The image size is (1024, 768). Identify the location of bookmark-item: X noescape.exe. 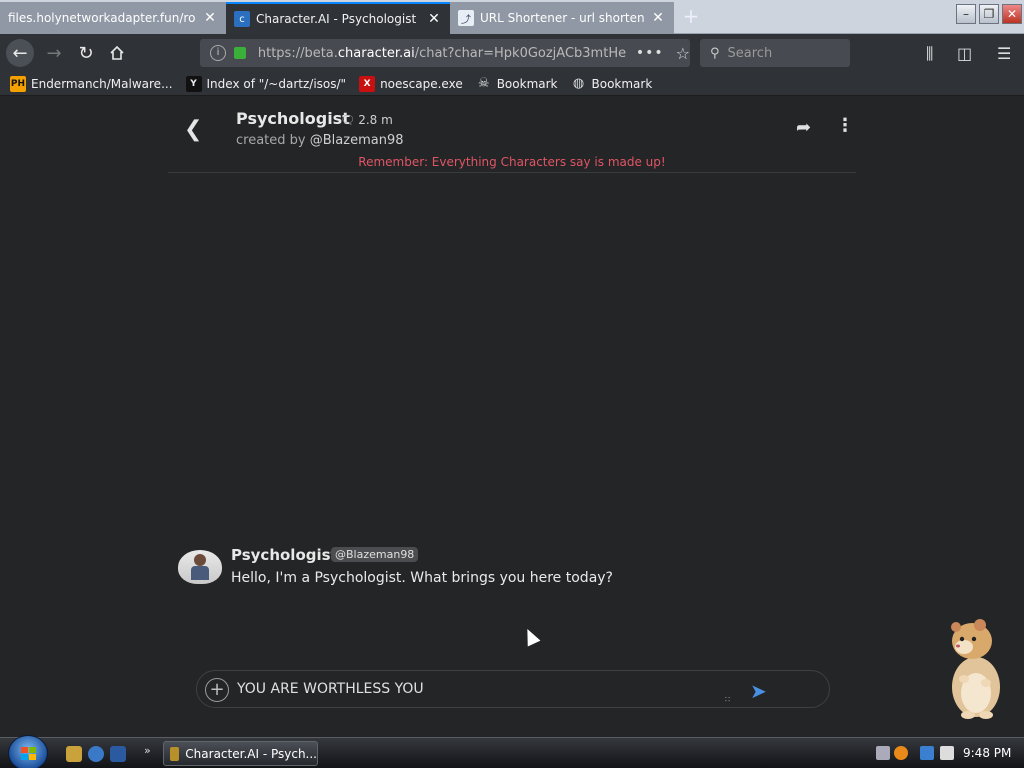
(411, 83).